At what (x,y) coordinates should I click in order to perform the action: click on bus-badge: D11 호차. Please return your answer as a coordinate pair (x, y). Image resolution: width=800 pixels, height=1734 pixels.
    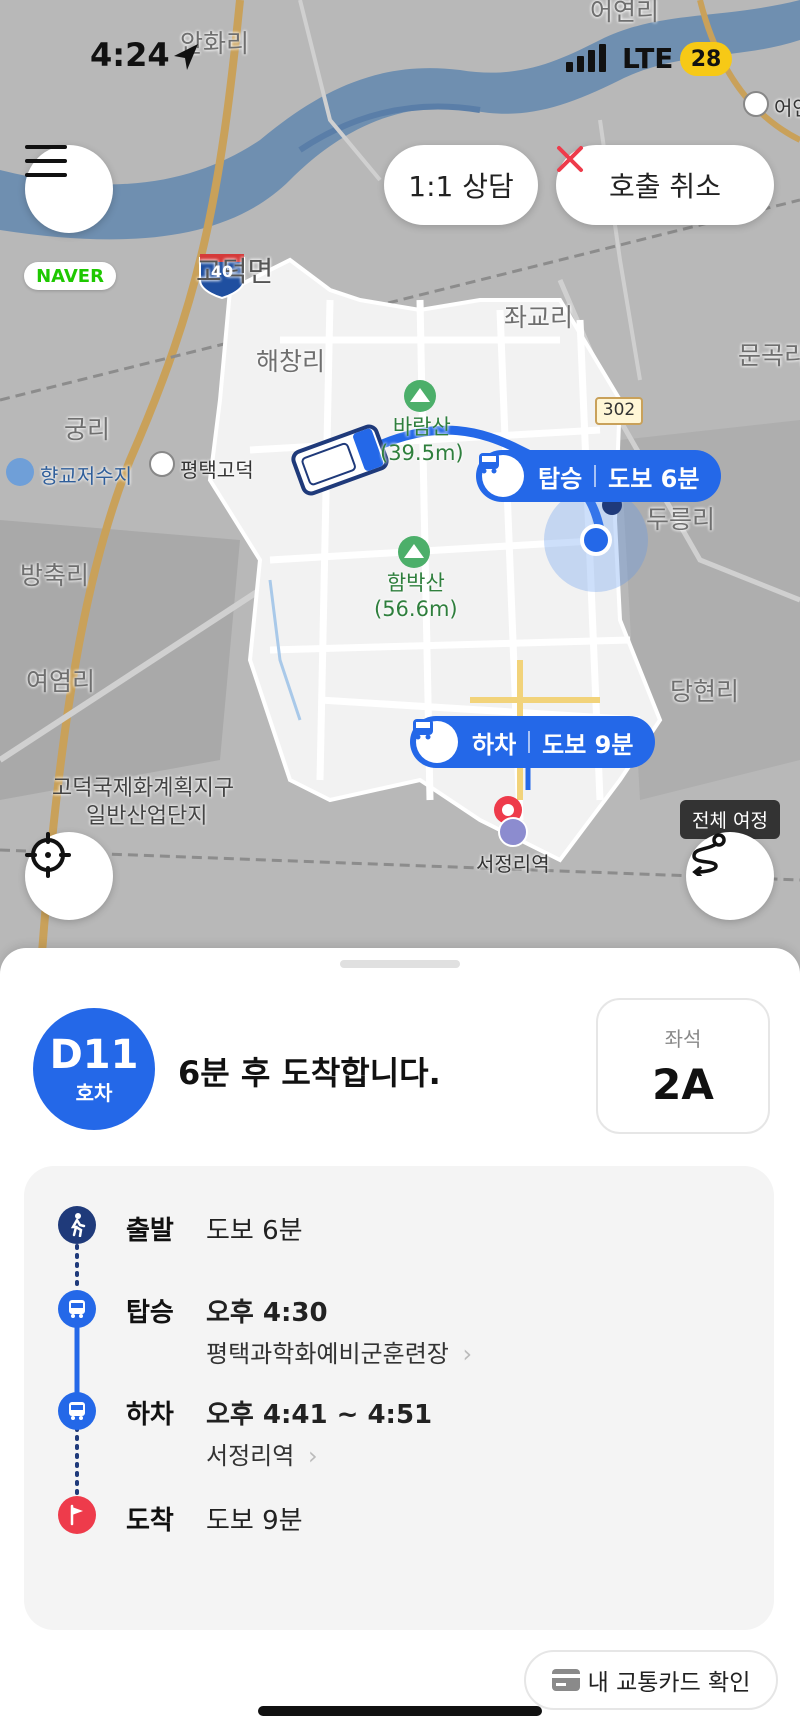
    Looking at the image, I should click on (94, 1069).